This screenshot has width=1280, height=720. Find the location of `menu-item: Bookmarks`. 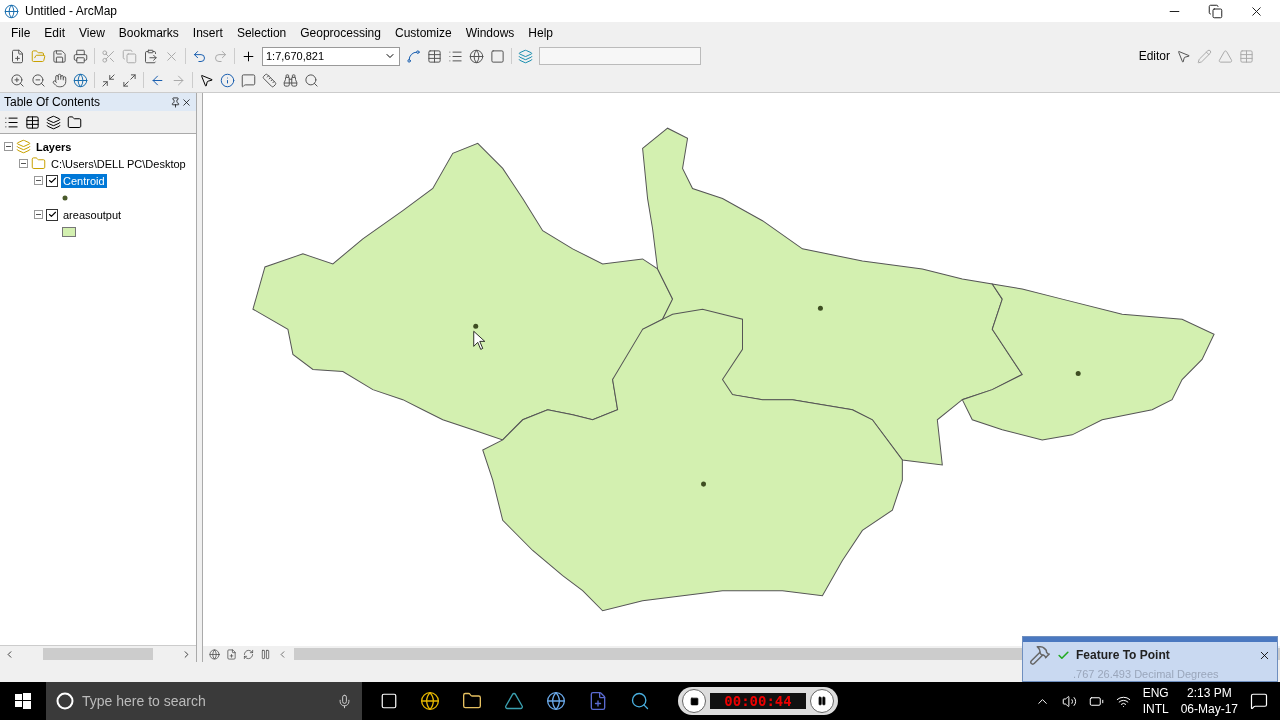

menu-item: Bookmarks is located at coordinates (148, 33).